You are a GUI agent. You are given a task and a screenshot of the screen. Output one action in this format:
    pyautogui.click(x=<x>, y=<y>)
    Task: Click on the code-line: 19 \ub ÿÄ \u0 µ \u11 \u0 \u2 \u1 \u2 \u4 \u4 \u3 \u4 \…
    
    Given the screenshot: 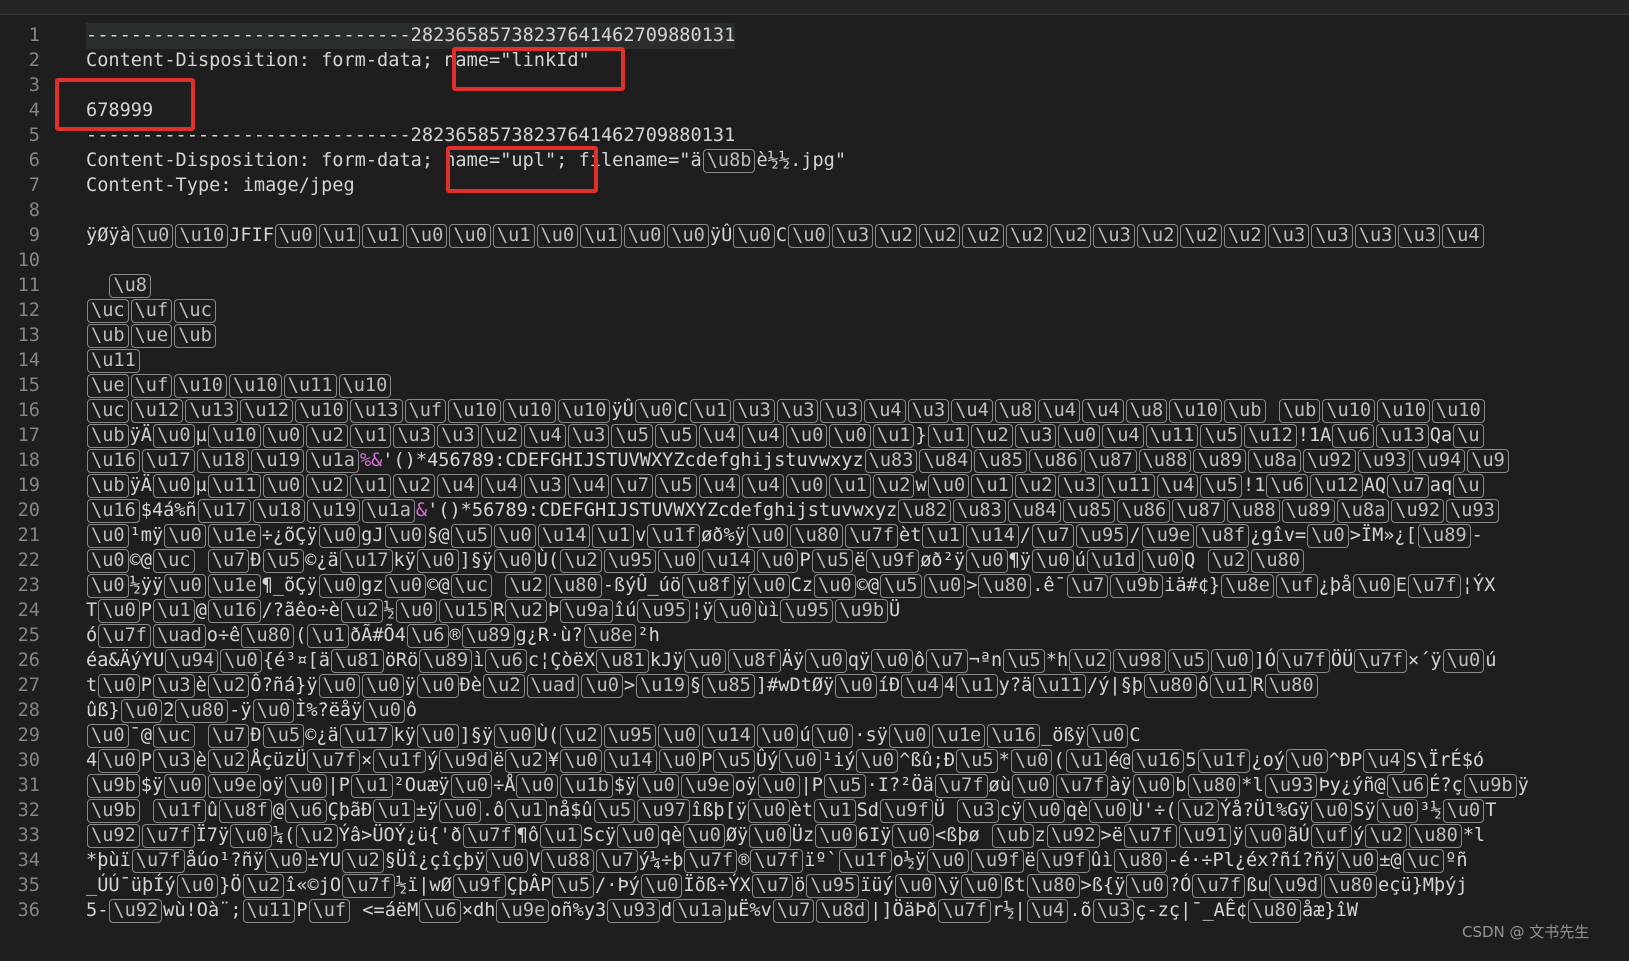 What is the action you would take?
    pyautogui.click(x=814, y=486)
    